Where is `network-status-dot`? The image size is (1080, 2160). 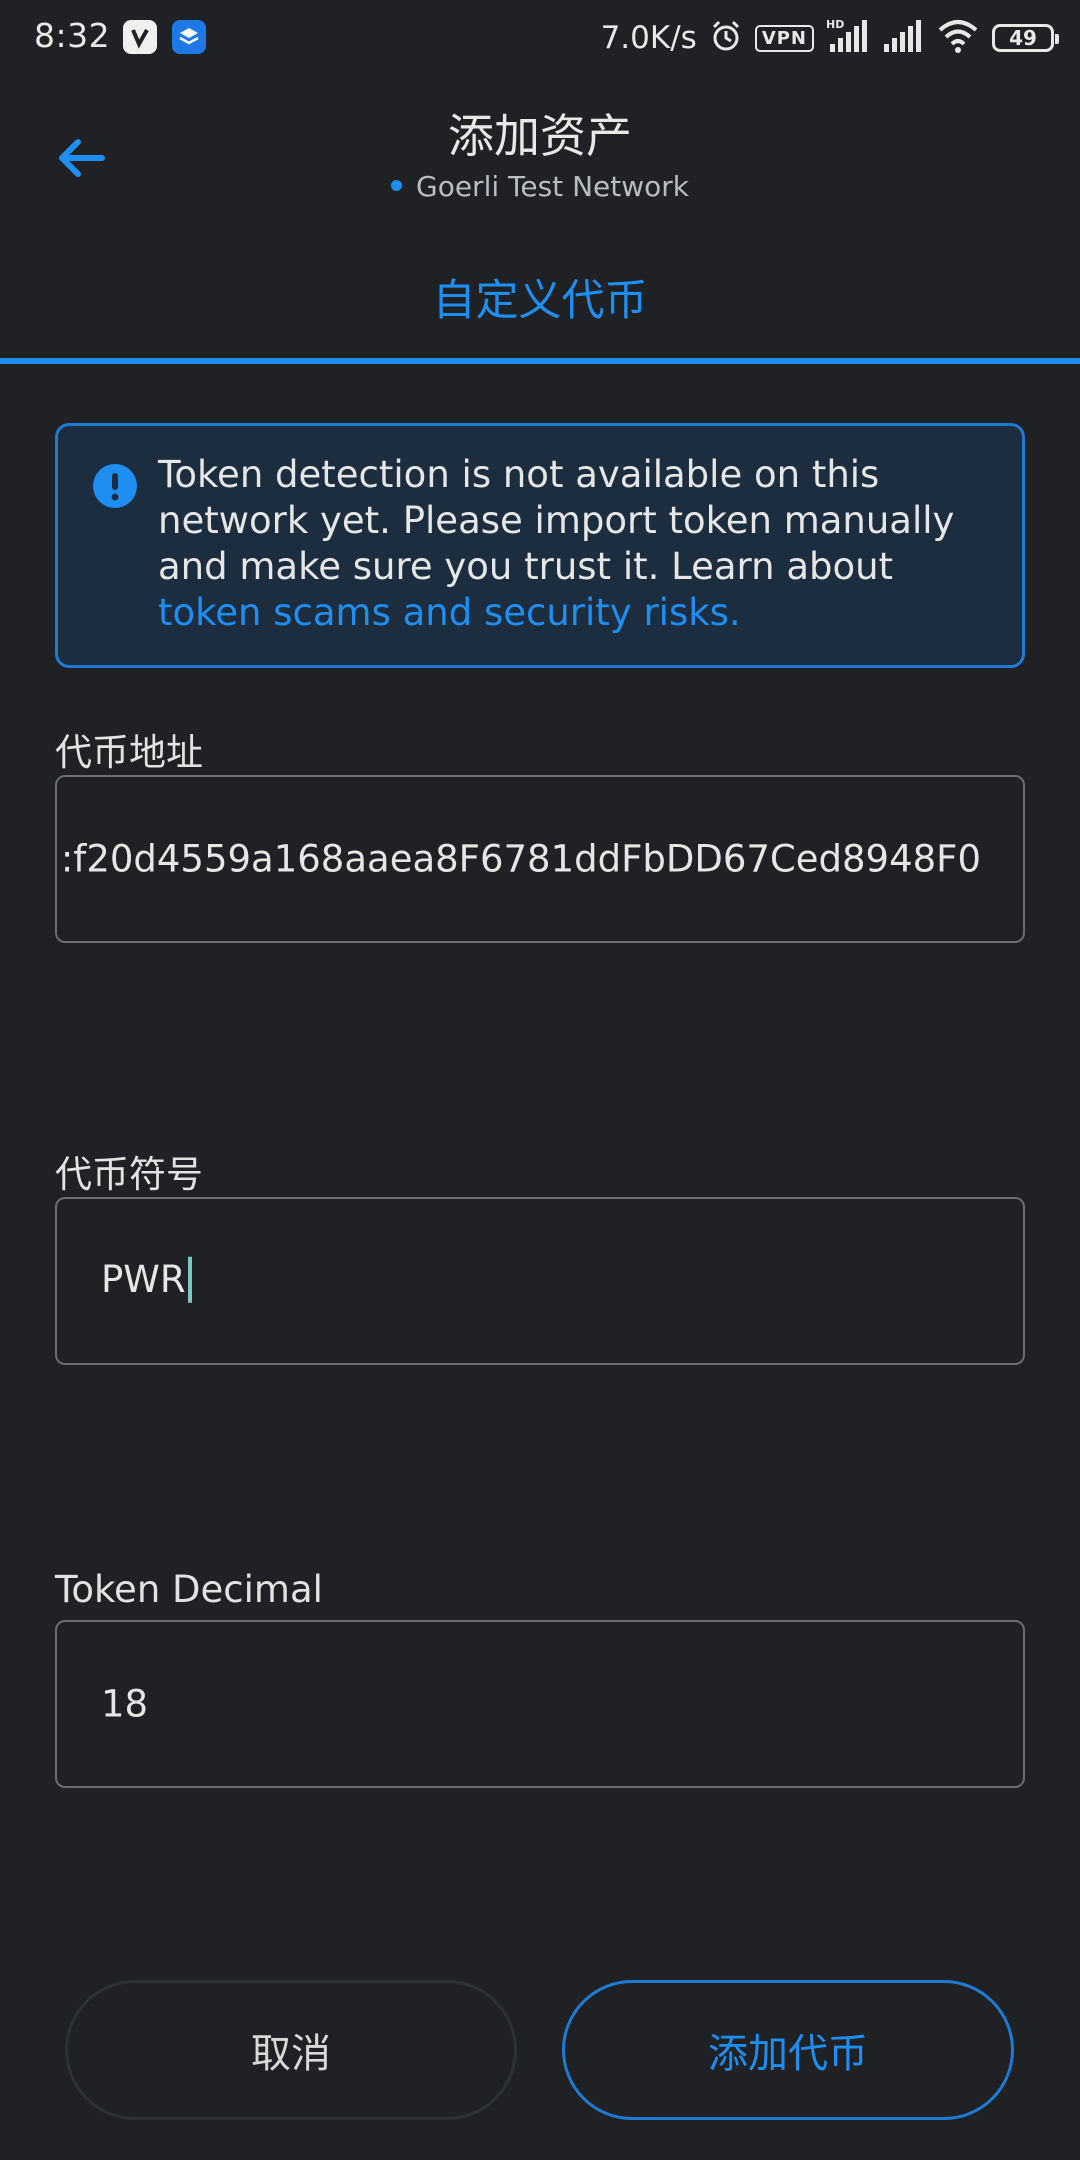 network-status-dot is located at coordinates (396, 185).